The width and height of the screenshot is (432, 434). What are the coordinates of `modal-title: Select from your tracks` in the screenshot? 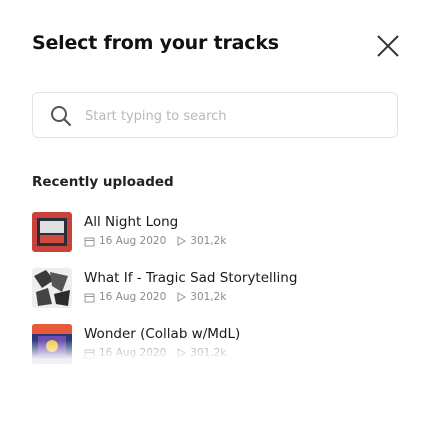 It's located at (155, 43).